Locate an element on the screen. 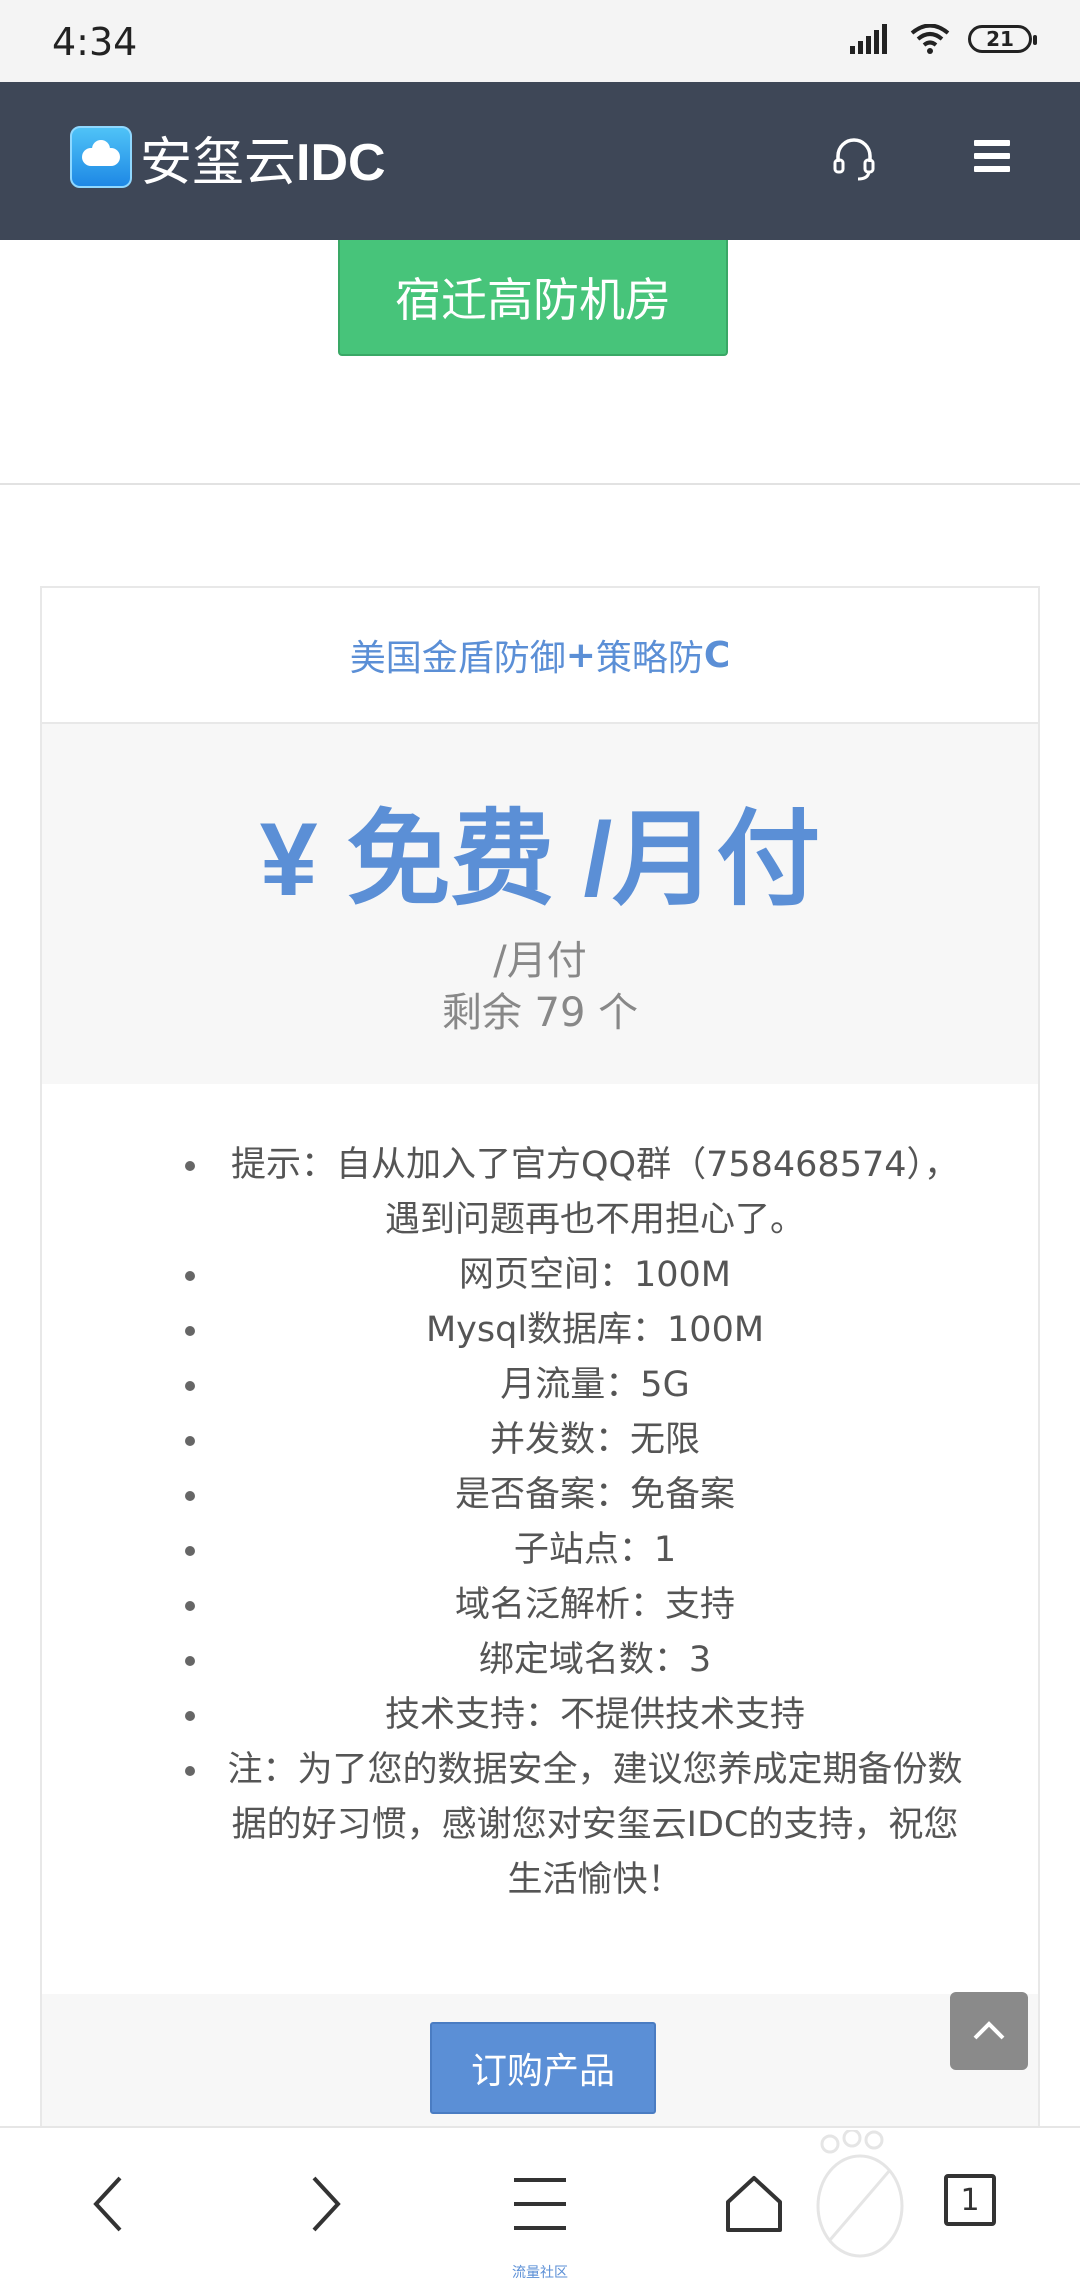 The image size is (1080, 2282). battery-icon: 21 is located at coordinates (1002, 39).